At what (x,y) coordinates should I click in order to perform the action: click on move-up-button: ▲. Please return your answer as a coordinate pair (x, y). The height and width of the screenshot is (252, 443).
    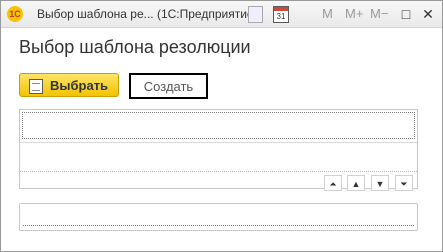
    Looking at the image, I should click on (356, 183).